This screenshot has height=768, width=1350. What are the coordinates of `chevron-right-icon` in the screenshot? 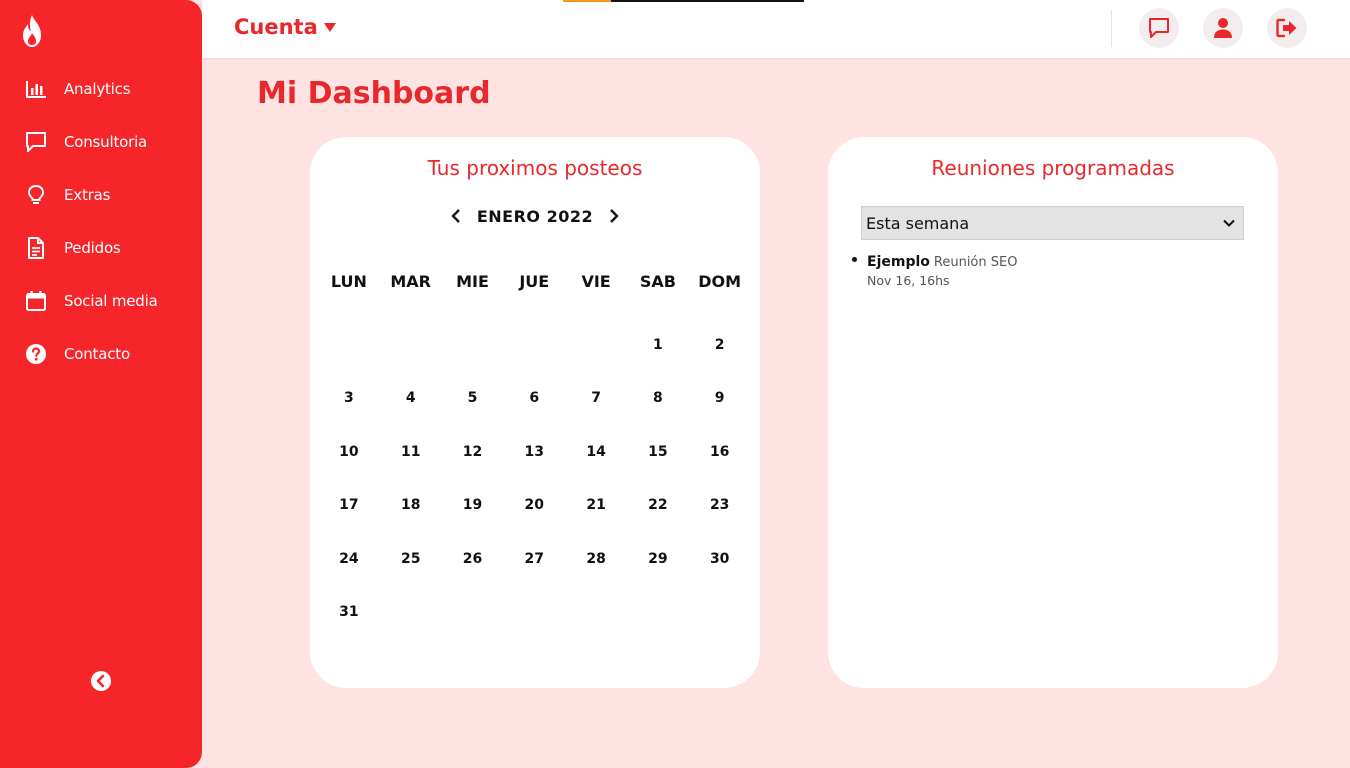 It's located at (614, 216).